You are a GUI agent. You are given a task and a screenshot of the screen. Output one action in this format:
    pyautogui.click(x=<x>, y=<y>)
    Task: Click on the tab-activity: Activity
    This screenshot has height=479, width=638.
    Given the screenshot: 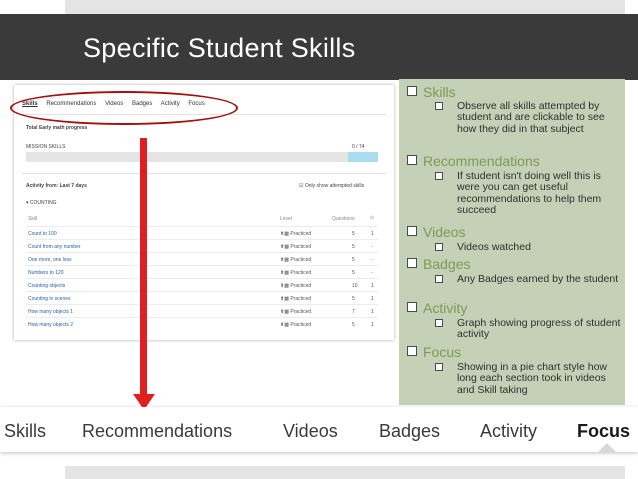 What is the action you would take?
    pyautogui.click(x=508, y=431)
    